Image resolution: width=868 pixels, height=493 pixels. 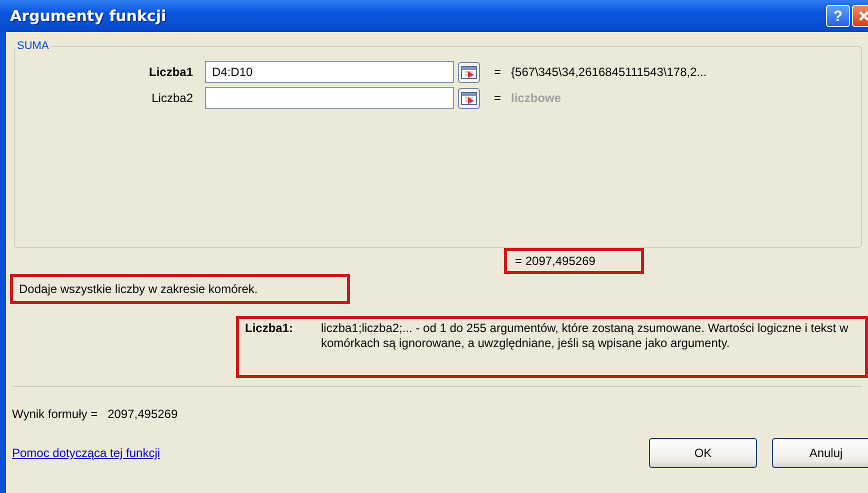 I want to click on function-result: = 2097,495269, so click(x=574, y=261).